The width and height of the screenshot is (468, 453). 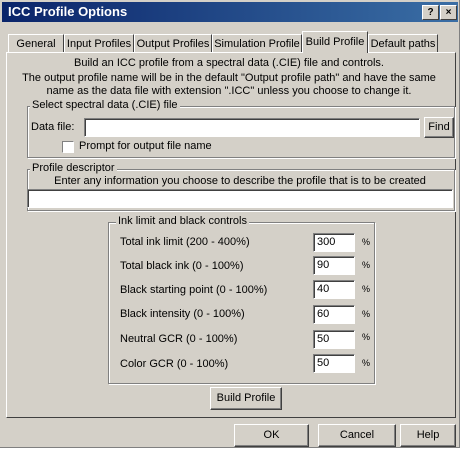 What do you see at coordinates (439, 127) in the screenshot?
I see `find-button: Find` at bounding box center [439, 127].